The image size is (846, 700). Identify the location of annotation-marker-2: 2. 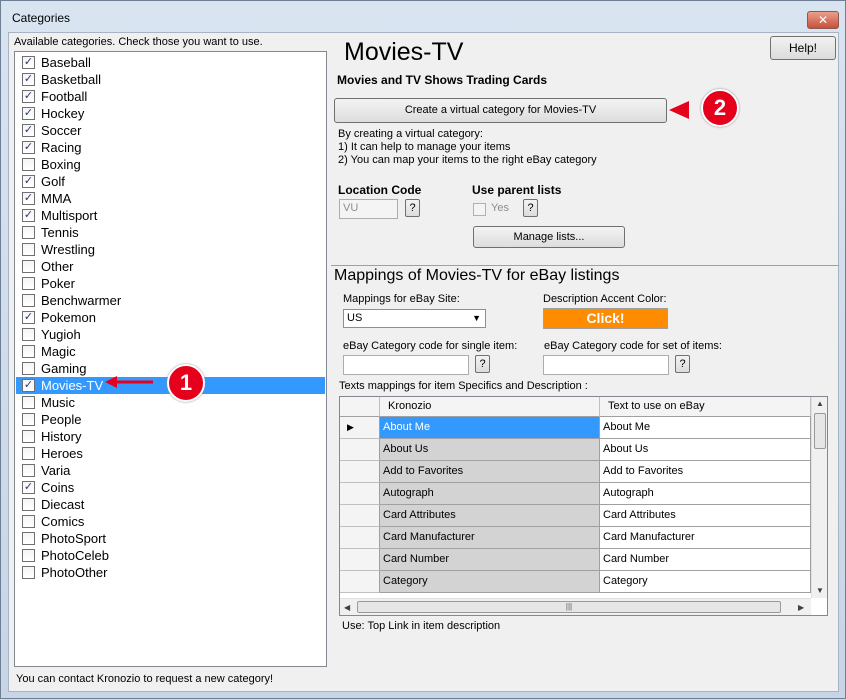
(720, 108).